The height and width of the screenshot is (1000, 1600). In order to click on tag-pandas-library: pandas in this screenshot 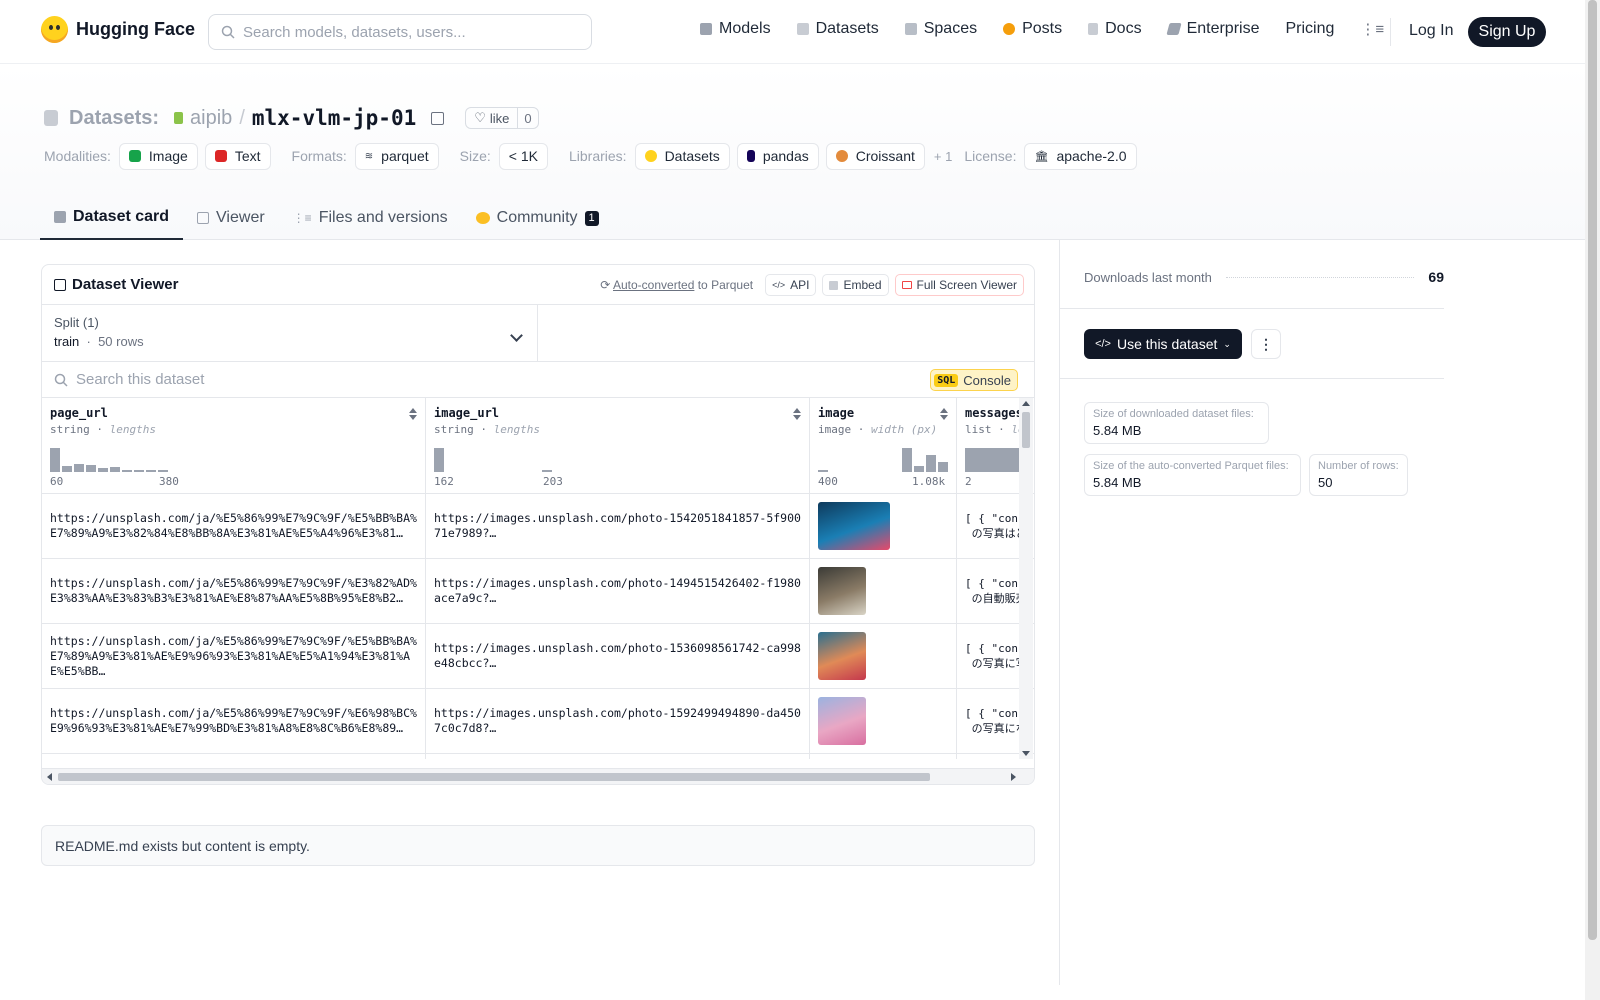, I will do `click(777, 156)`.